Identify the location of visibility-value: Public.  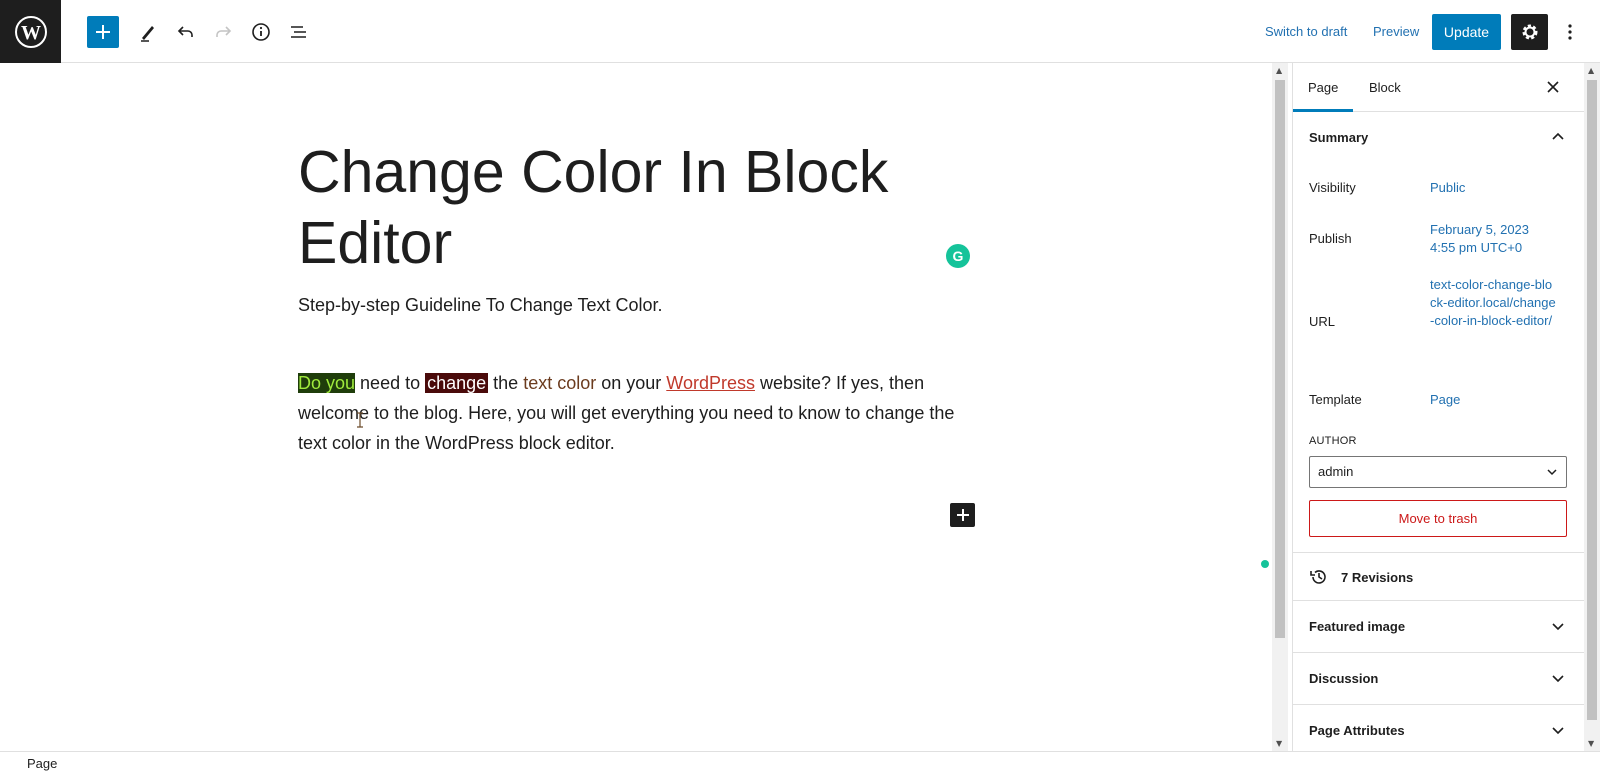
(1495, 188).